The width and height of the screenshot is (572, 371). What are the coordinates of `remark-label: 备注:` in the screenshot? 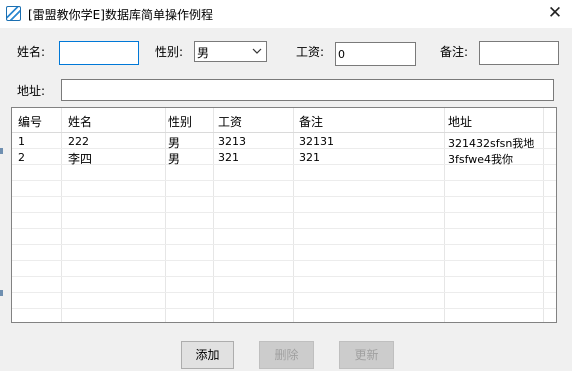 It's located at (454, 52).